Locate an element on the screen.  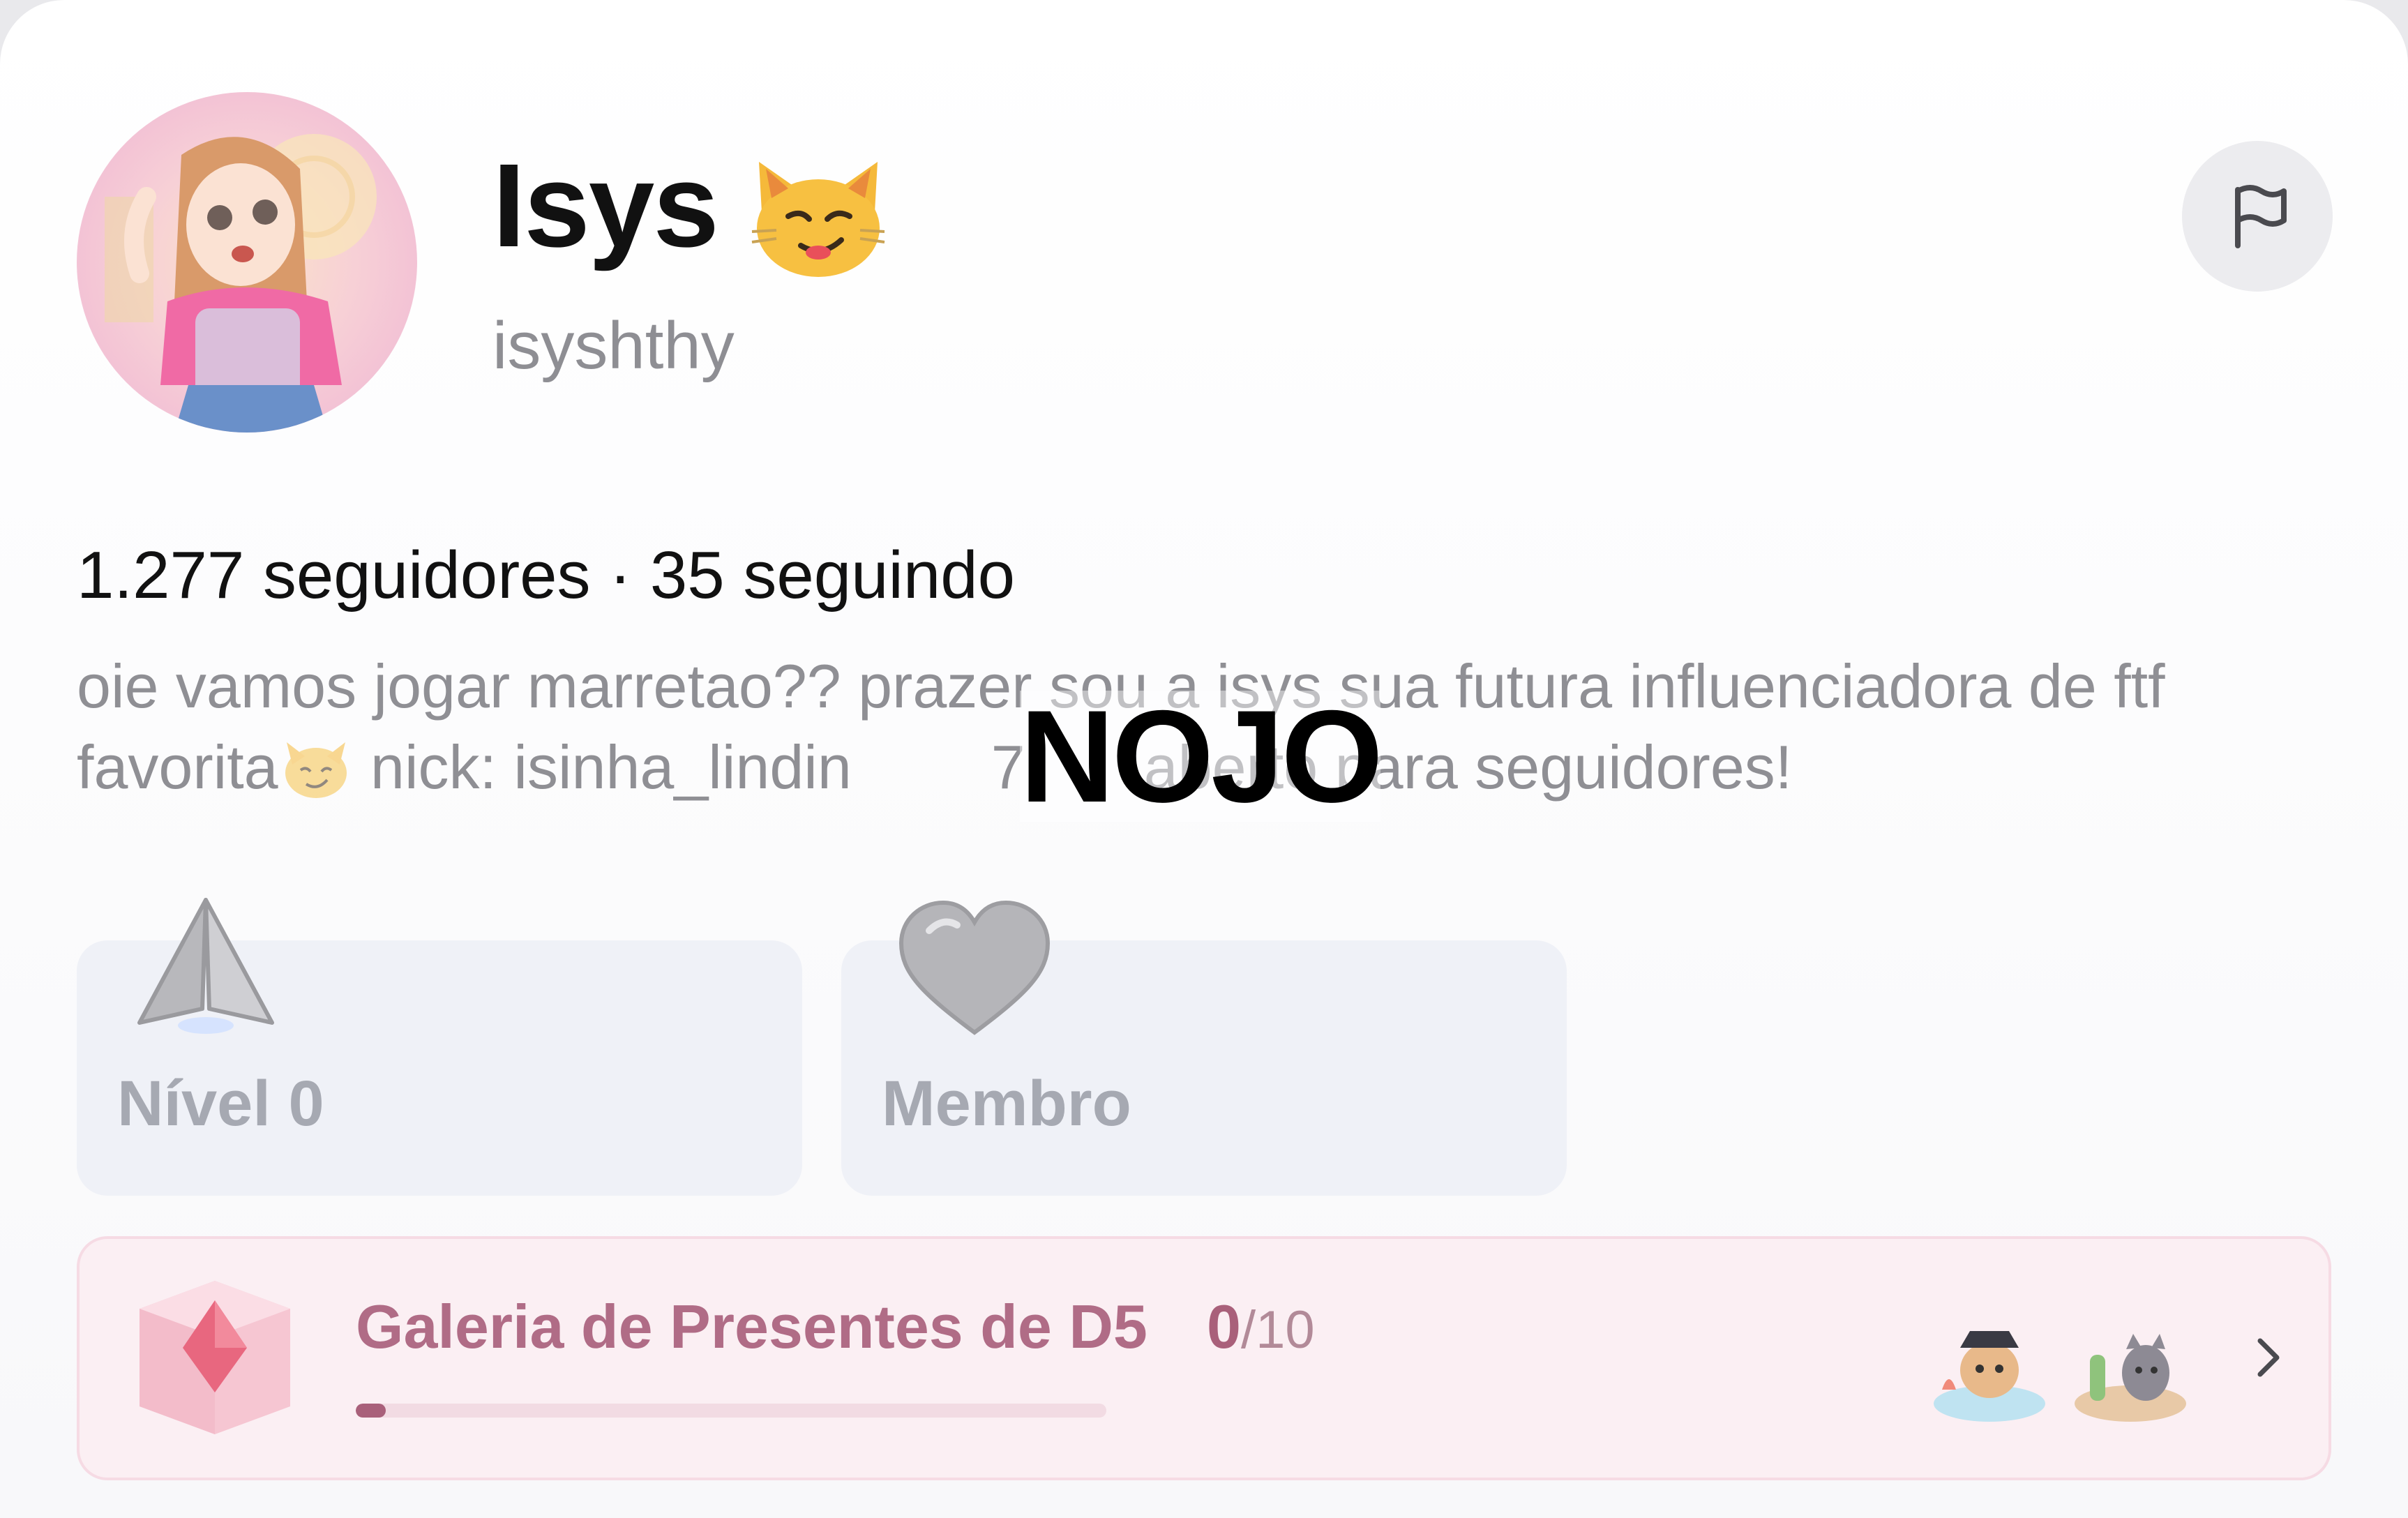
display-name: Isys is located at coordinates (606, 206).